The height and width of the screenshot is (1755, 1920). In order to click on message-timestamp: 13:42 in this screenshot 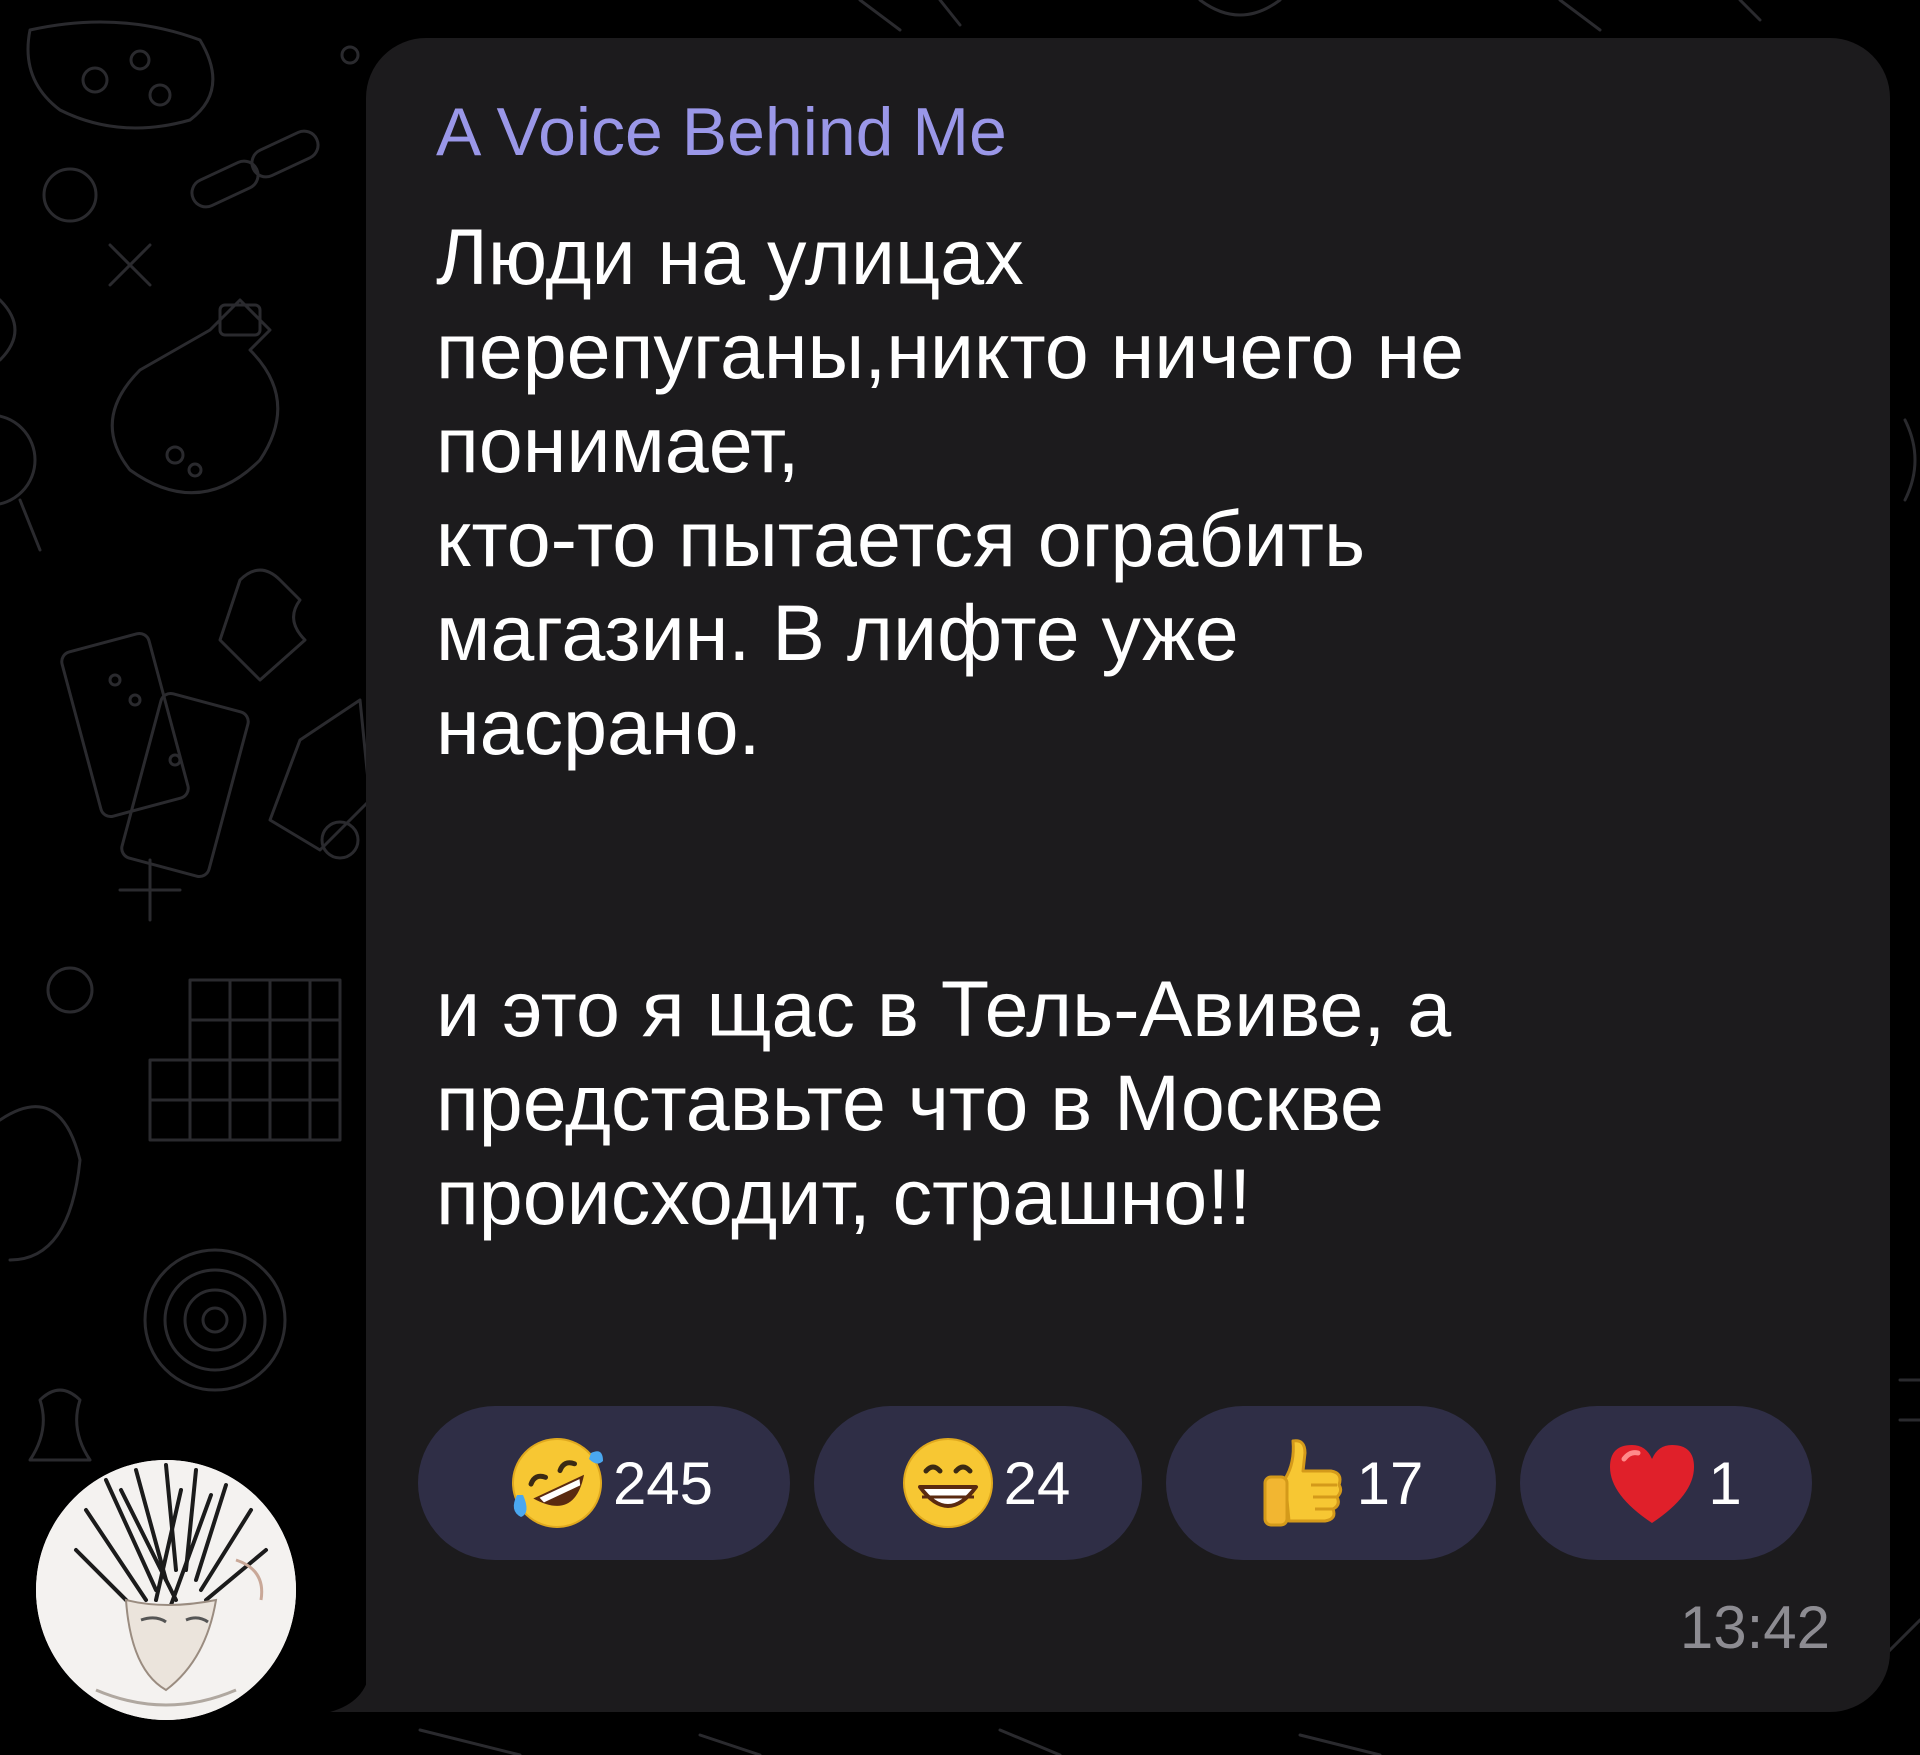, I will do `click(1754, 1627)`.